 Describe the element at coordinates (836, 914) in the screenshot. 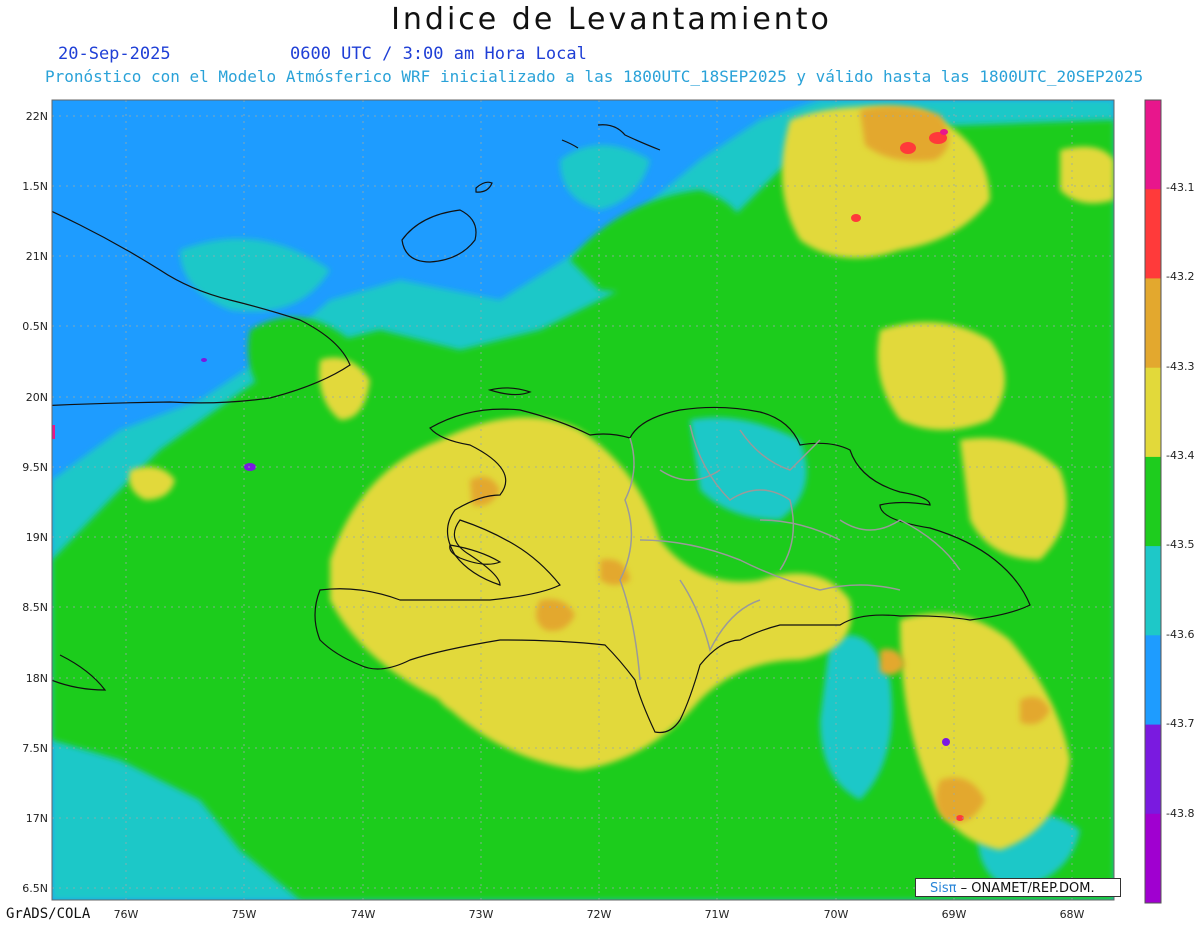

I see `lon-label: 70W` at that location.